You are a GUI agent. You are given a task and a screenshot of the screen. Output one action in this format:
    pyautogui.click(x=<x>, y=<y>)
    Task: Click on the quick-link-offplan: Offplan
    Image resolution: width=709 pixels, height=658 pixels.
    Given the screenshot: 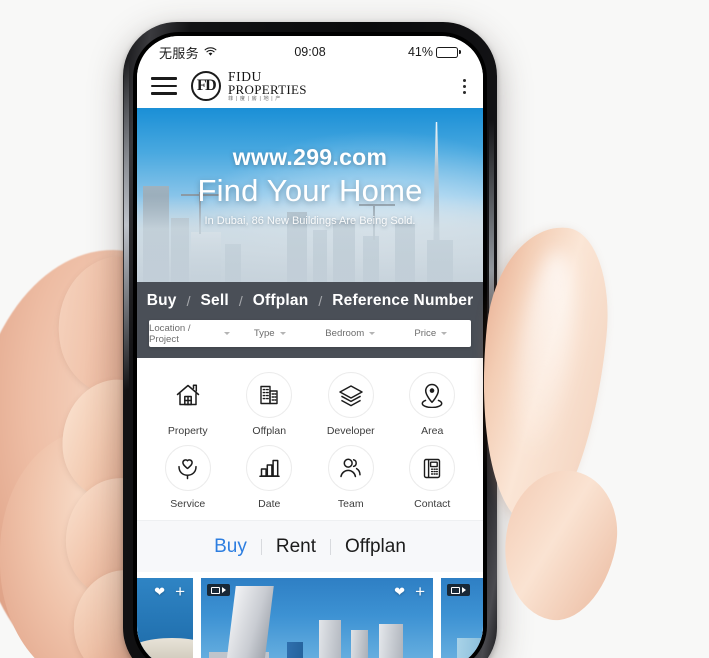 What is the action you would take?
    pyautogui.click(x=270, y=404)
    